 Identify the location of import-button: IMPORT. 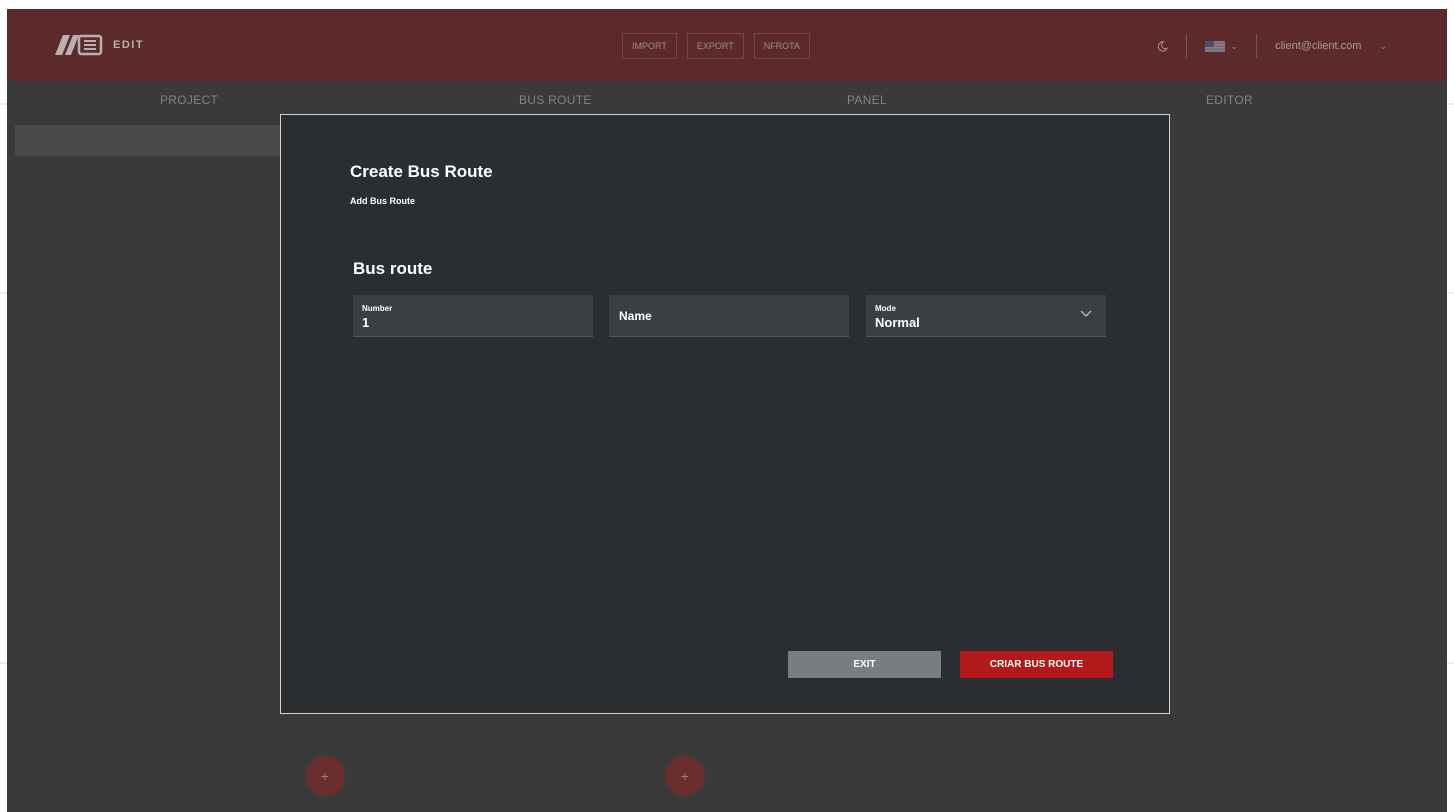
(649, 46).